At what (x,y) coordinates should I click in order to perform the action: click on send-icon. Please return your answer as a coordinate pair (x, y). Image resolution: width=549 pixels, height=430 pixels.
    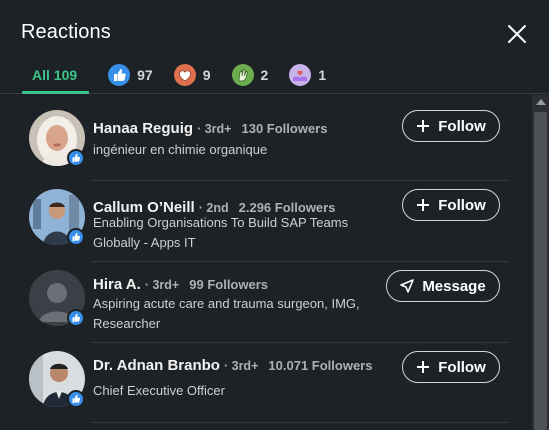
    Looking at the image, I should click on (407, 286).